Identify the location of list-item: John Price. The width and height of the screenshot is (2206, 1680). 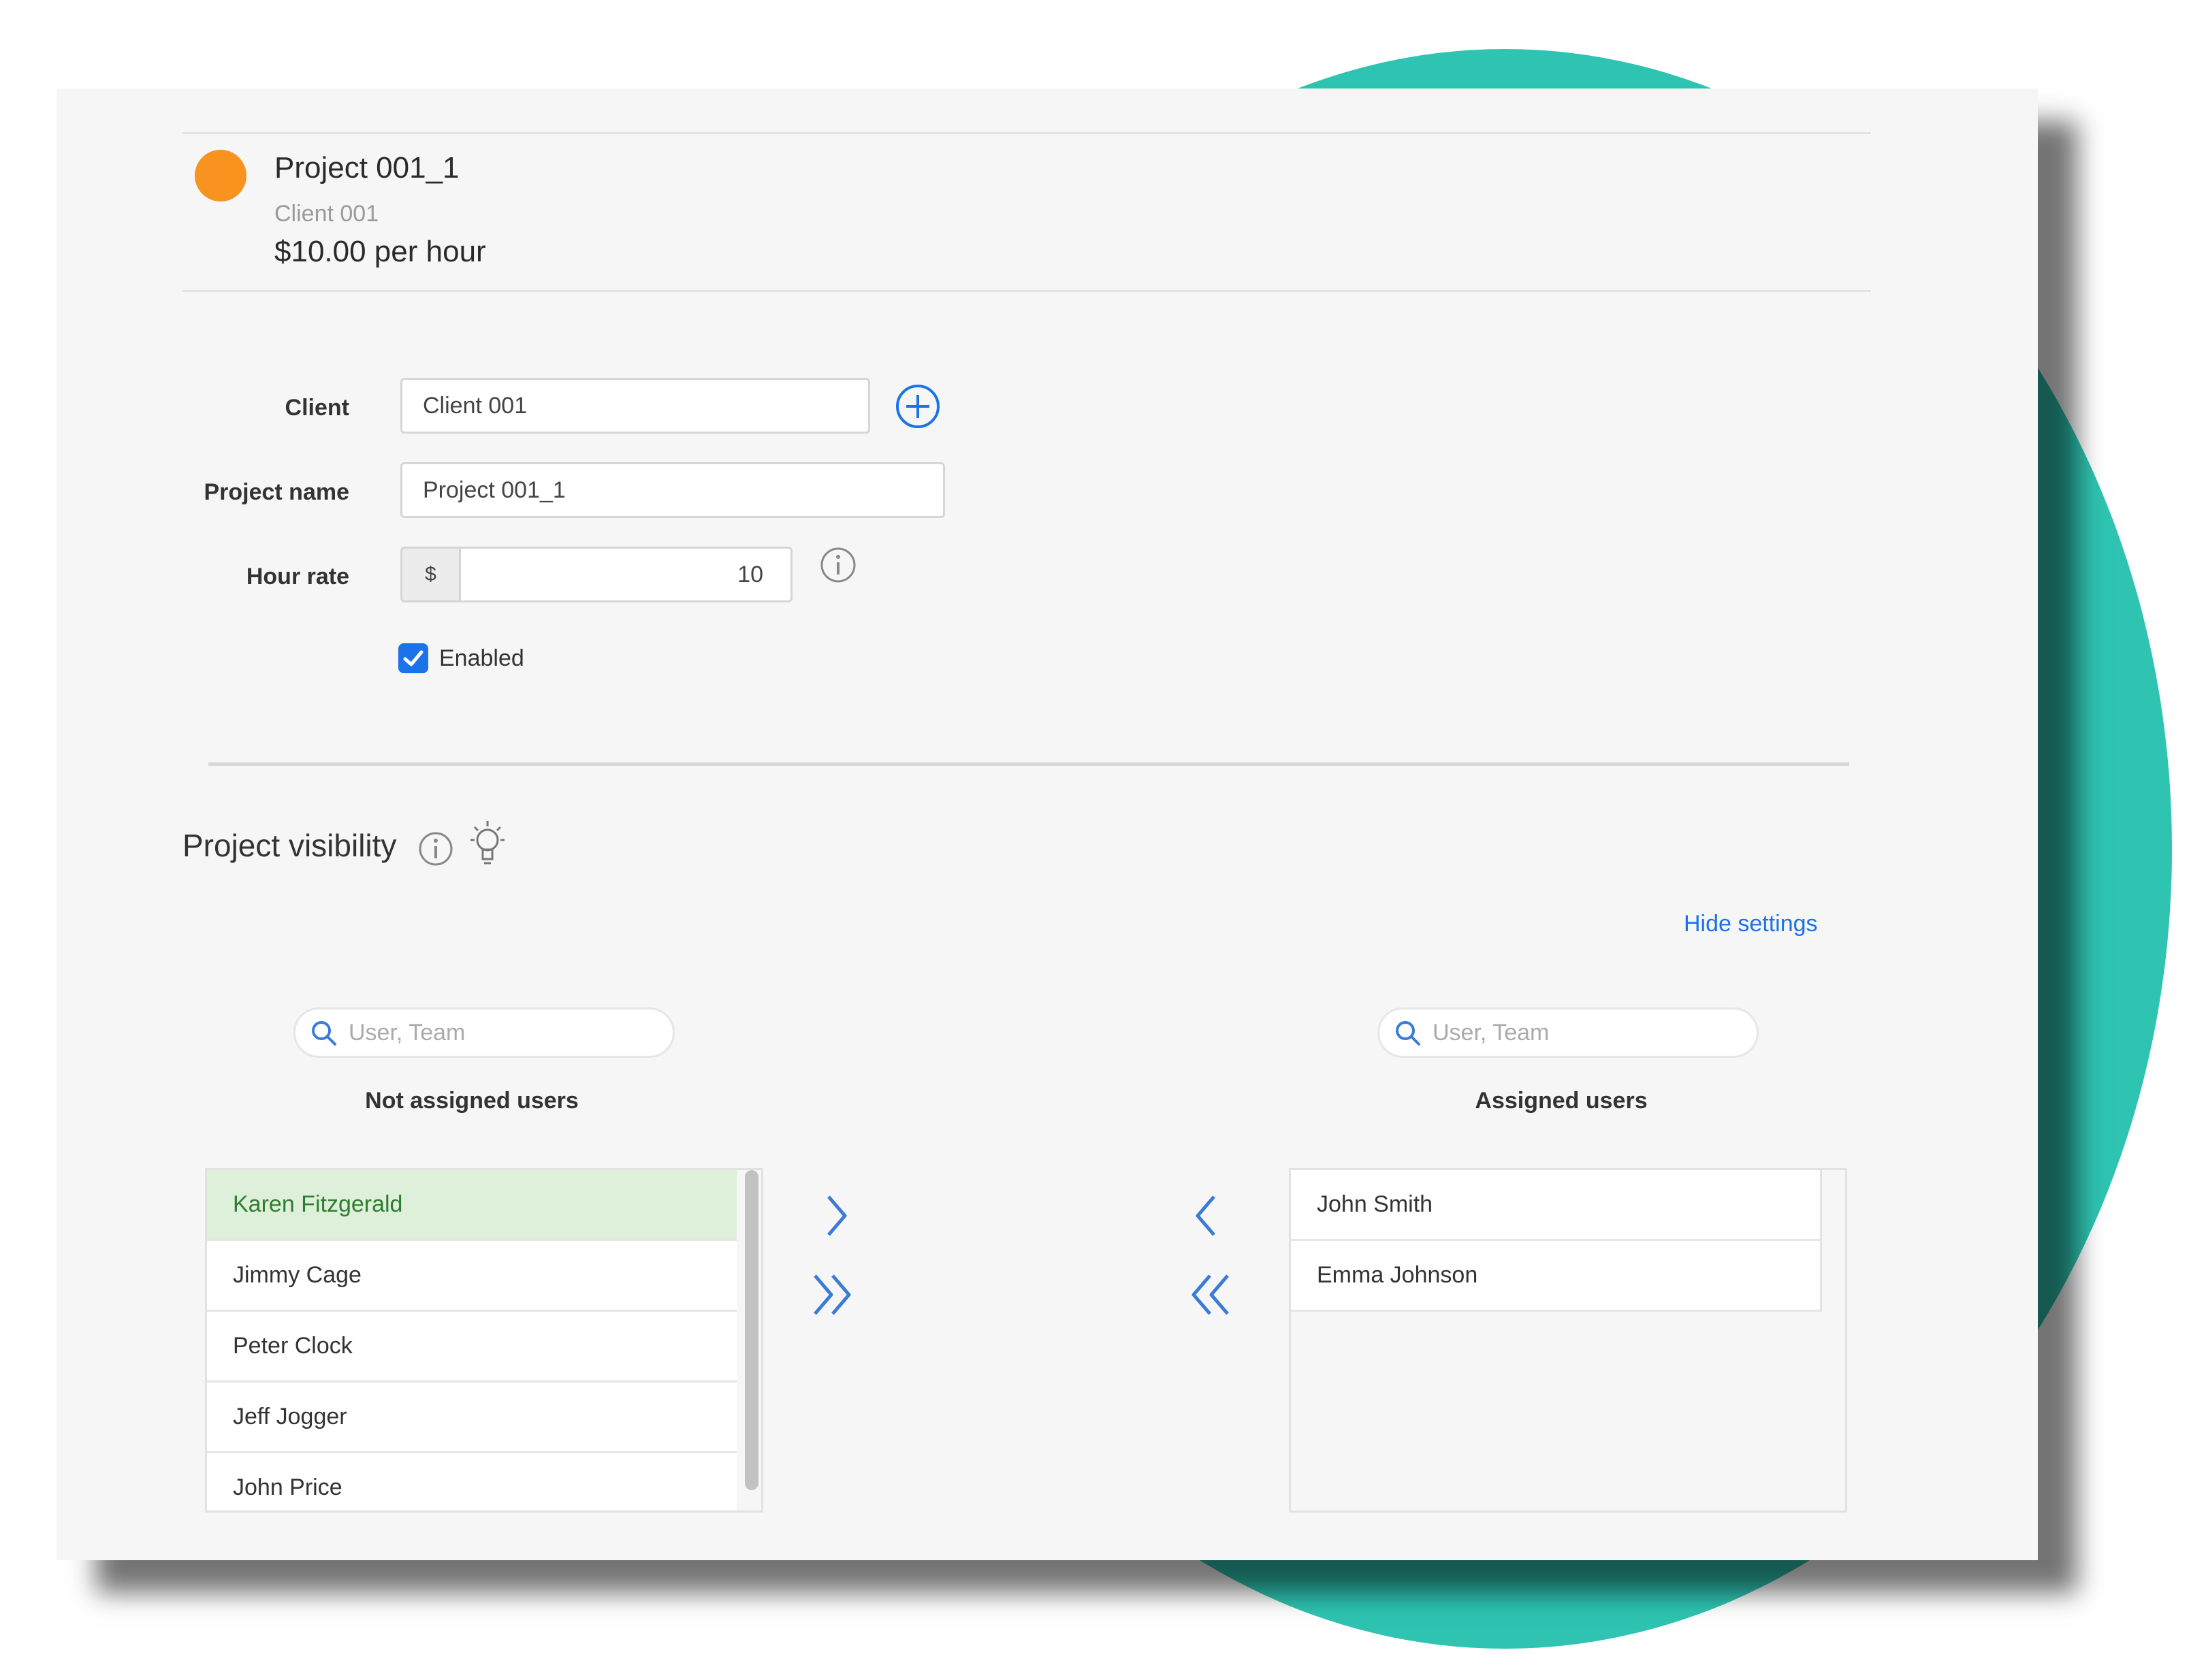
(472, 1482).